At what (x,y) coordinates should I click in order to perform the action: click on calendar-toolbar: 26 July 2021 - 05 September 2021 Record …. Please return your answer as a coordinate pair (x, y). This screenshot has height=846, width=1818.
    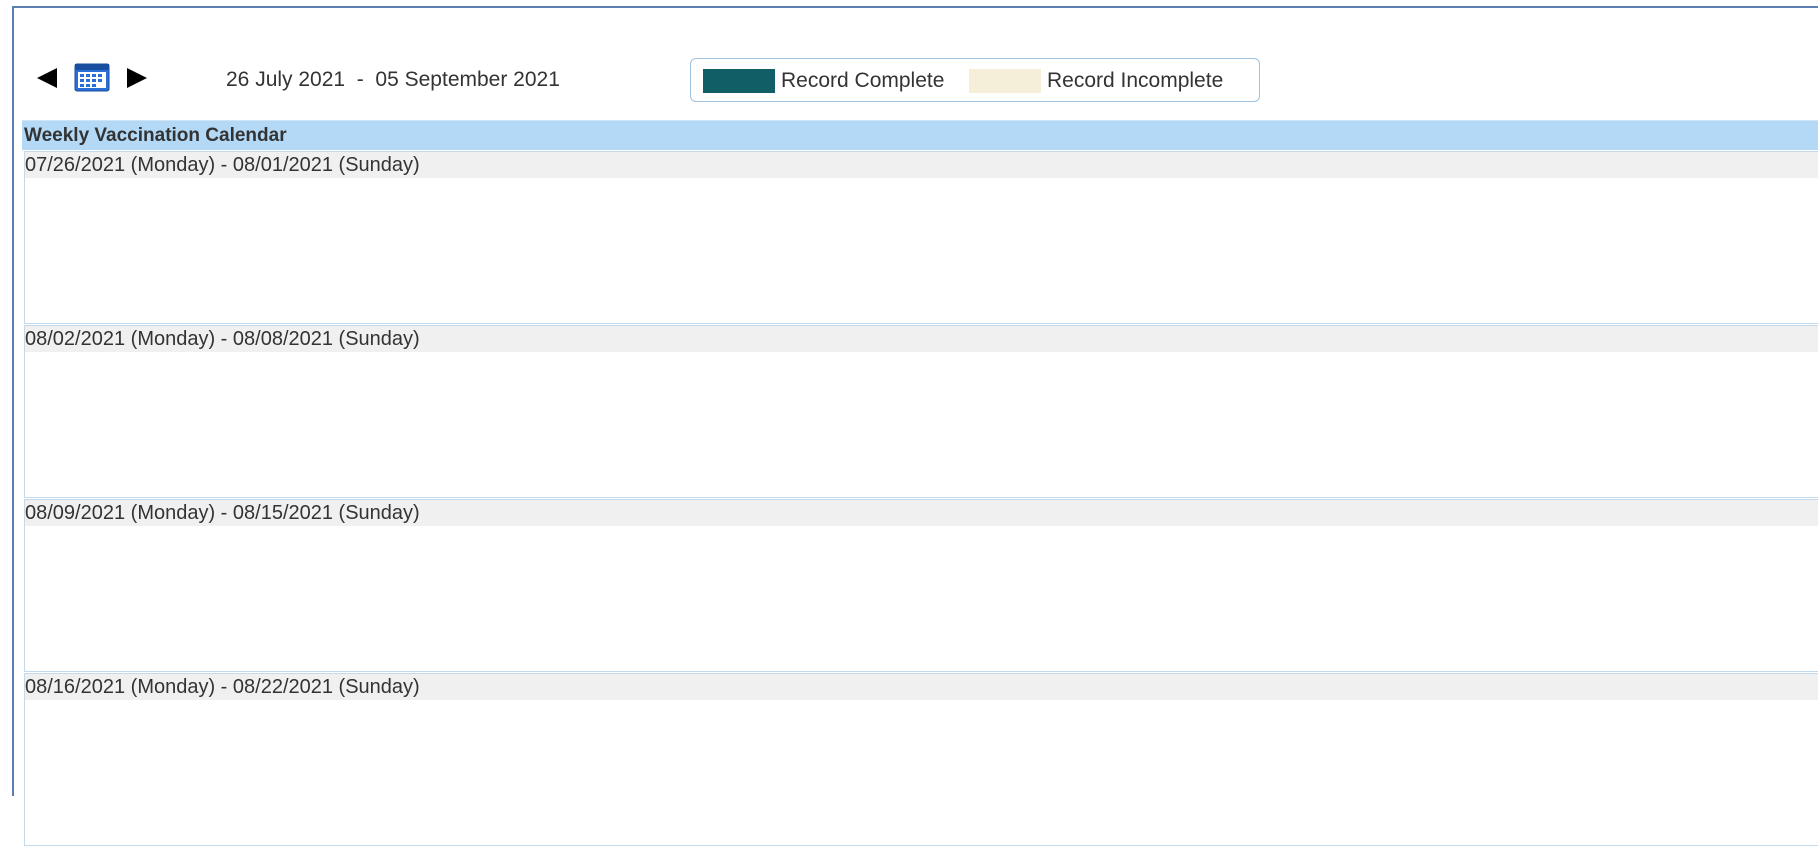
    Looking at the image, I should click on (647, 82).